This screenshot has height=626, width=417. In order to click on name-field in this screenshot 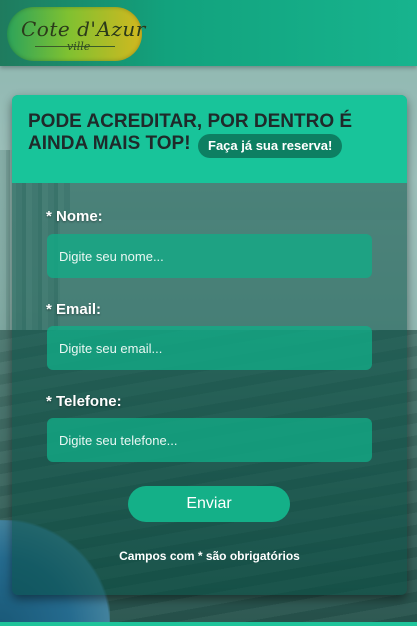, I will do `click(209, 256)`.